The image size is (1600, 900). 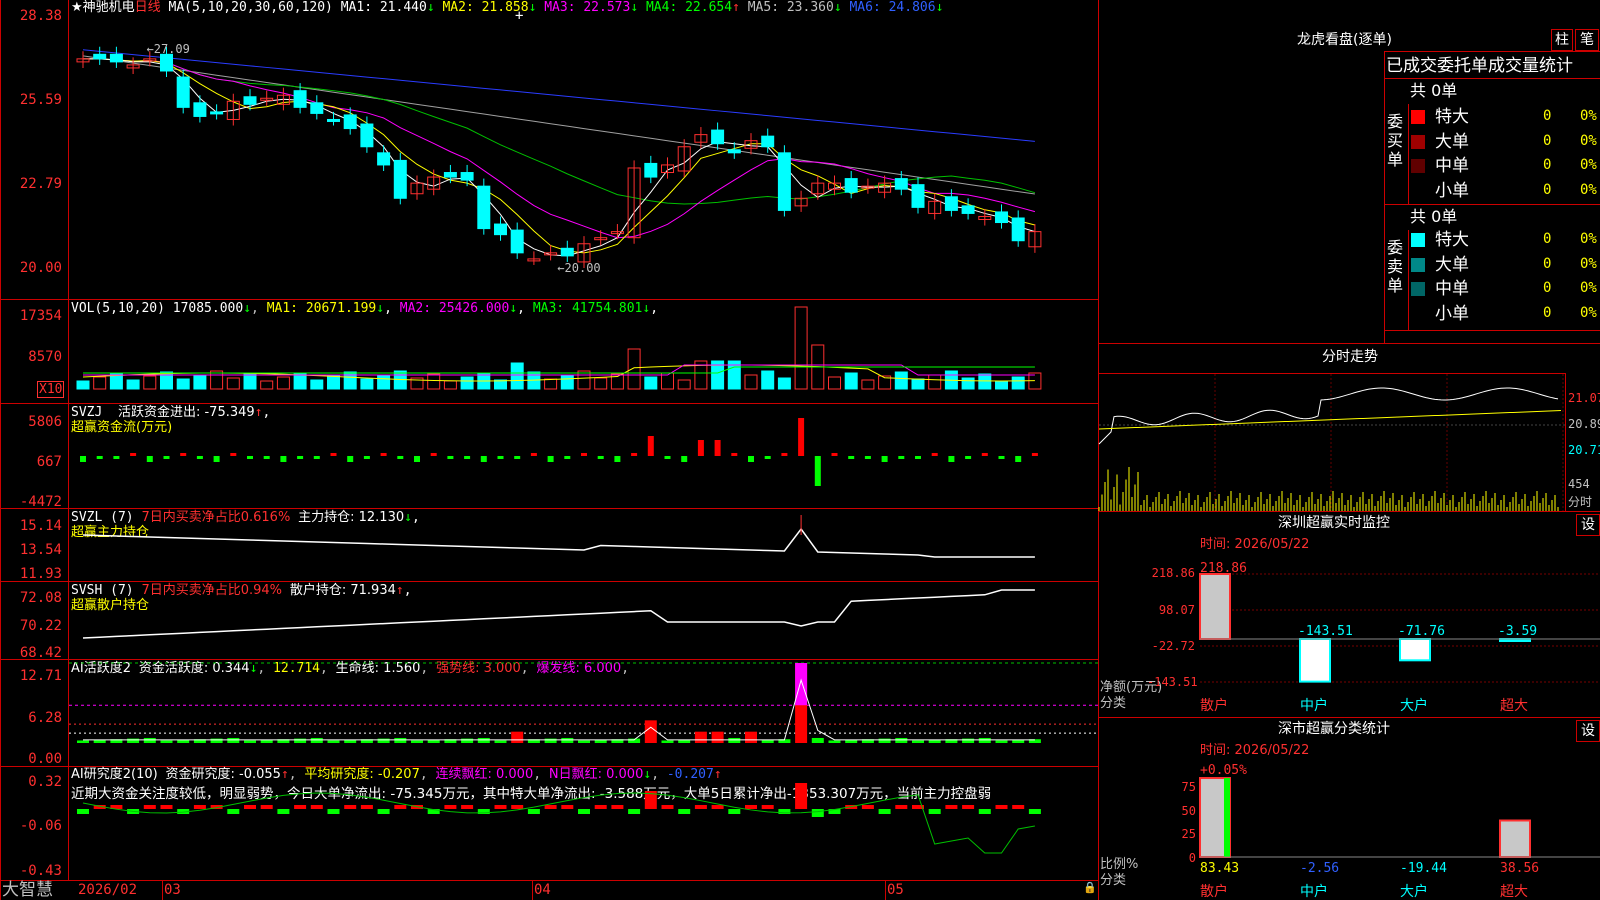 What do you see at coordinates (1414, 891) in the screenshot?
I see `classify-category-label: 大户` at bounding box center [1414, 891].